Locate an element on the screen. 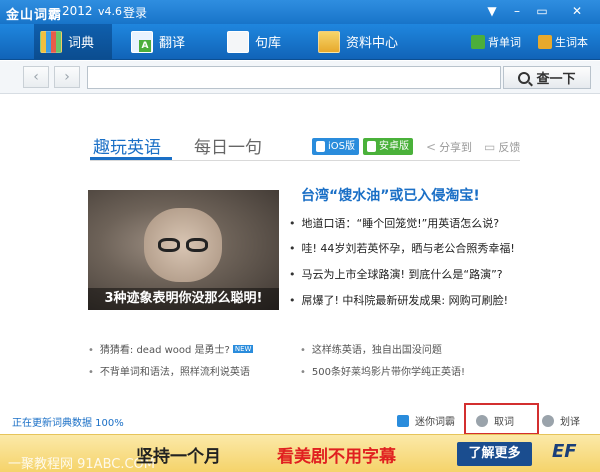 This screenshot has height=472, width=600. tab-translate: 翻译 is located at coordinates (169, 41).